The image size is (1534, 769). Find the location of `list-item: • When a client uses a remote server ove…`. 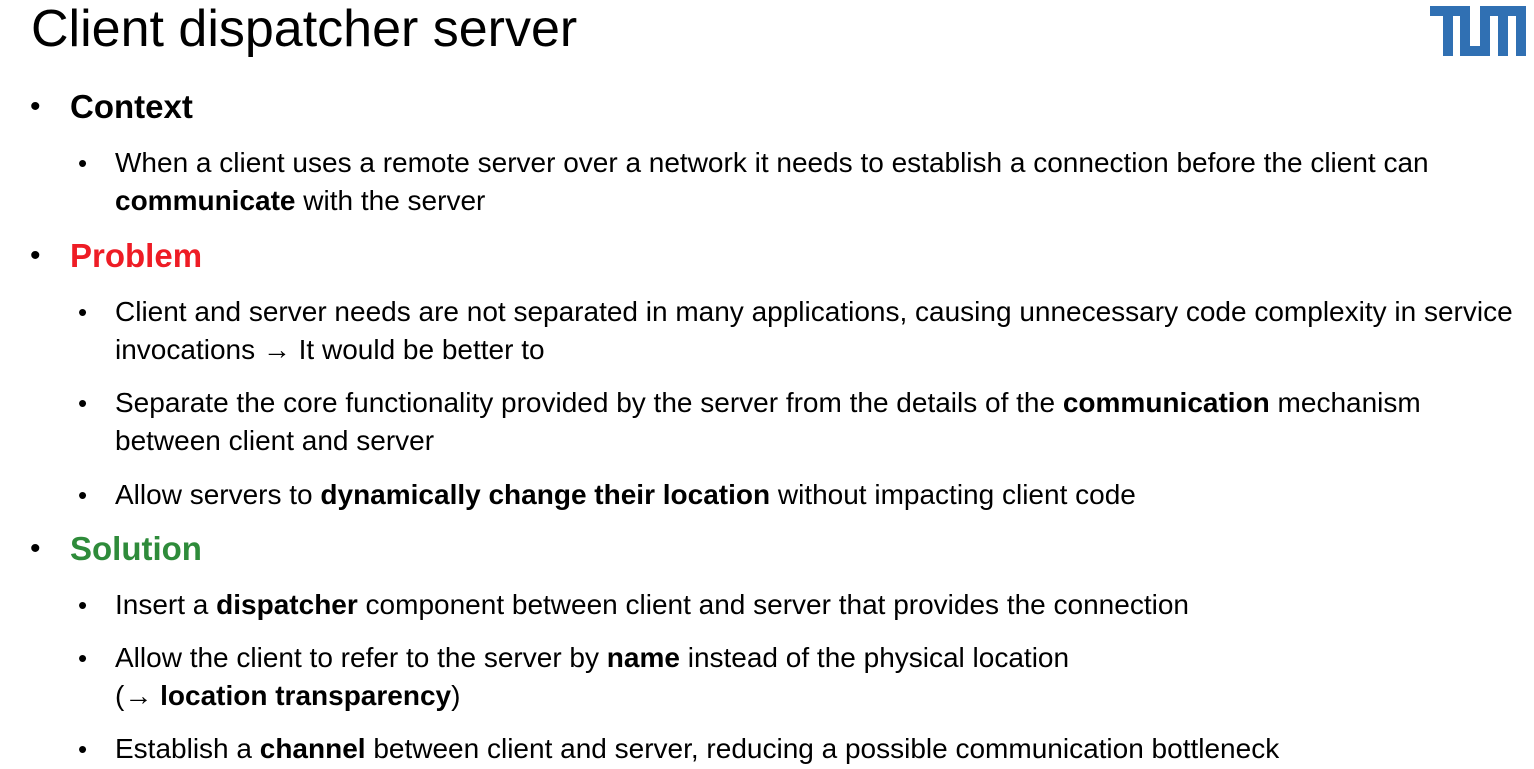

list-item: • When a client uses a remote server ove… is located at coordinates (798, 182).